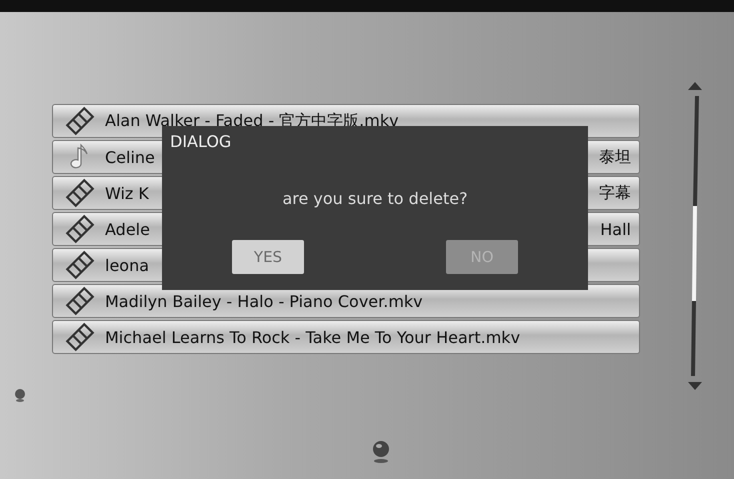  What do you see at coordinates (375, 198) in the screenshot?
I see `dialog-message: are you sure to delete?` at bounding box center [375, 198].